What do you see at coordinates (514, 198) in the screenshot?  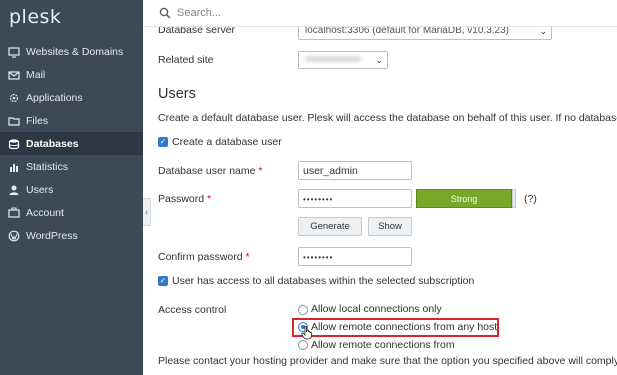 I see `password-strength-track` at bounding box center [514, 198].